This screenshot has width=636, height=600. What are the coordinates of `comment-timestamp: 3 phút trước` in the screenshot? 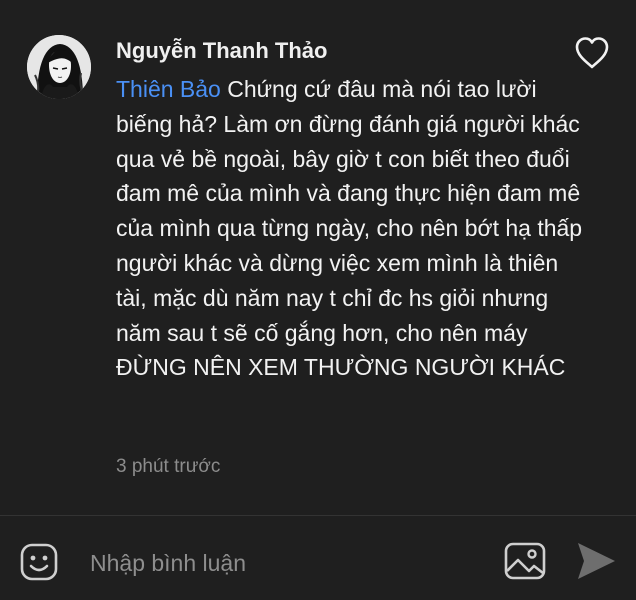 It's located at (168, 466).